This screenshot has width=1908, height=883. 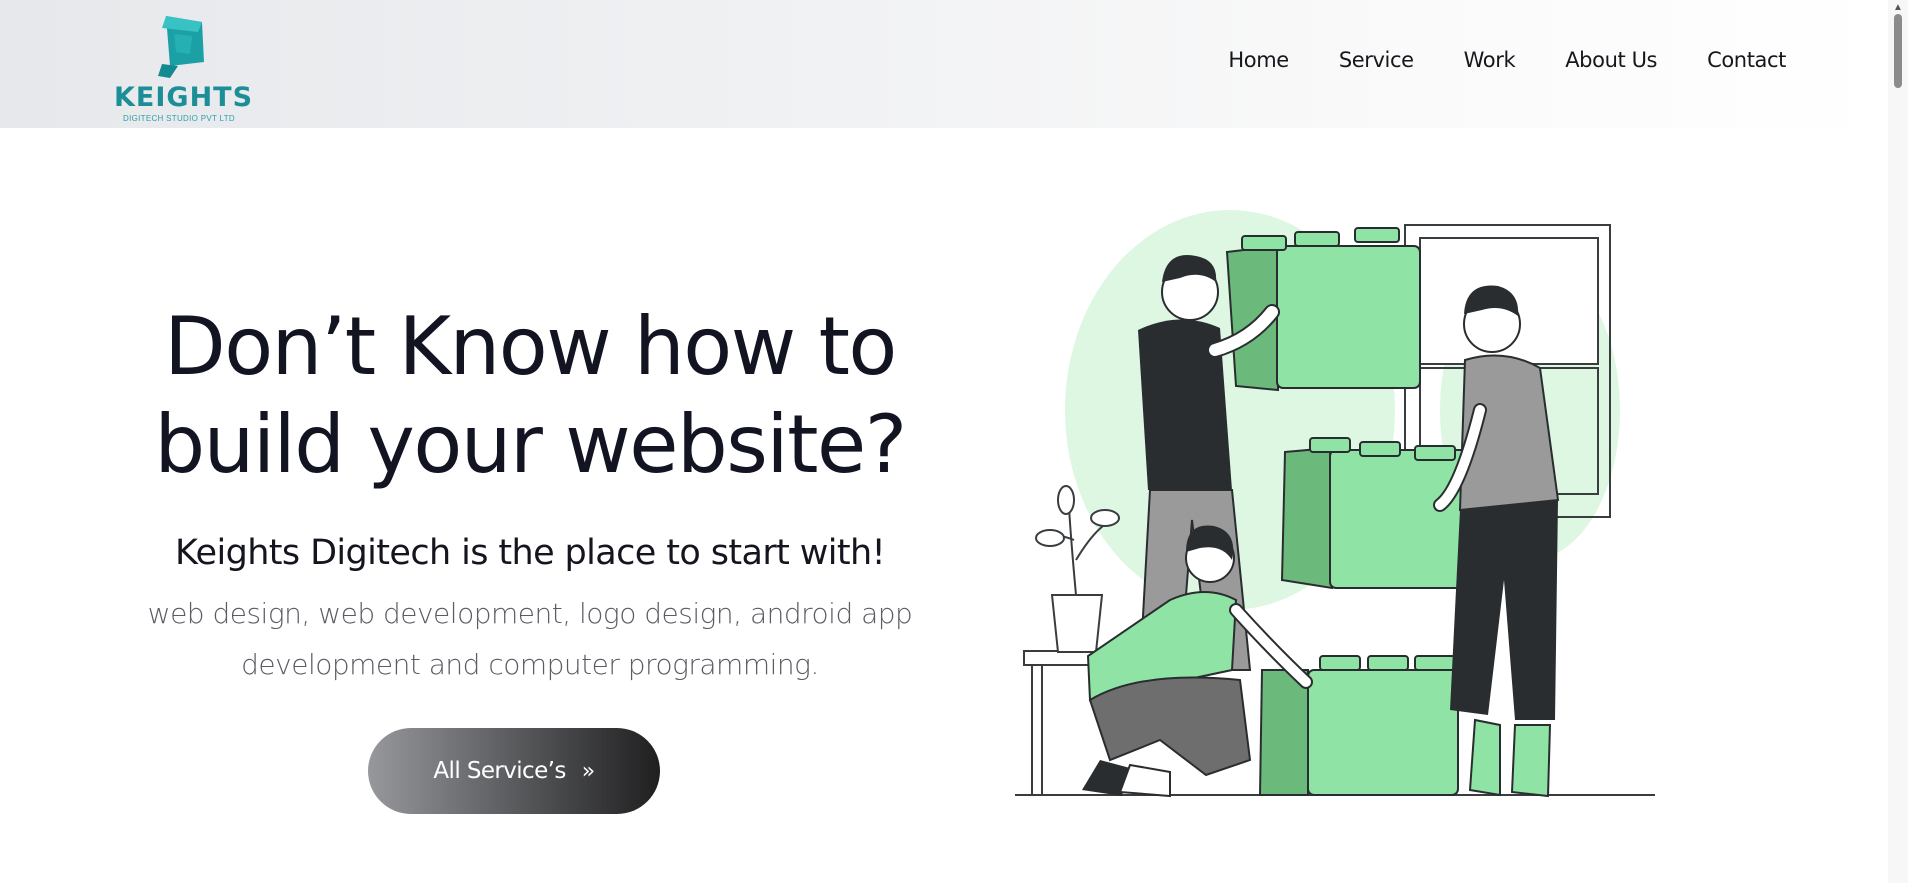 I want to click on hero-title: Don’t Know how to build your website?, so click(x=530, y=396).